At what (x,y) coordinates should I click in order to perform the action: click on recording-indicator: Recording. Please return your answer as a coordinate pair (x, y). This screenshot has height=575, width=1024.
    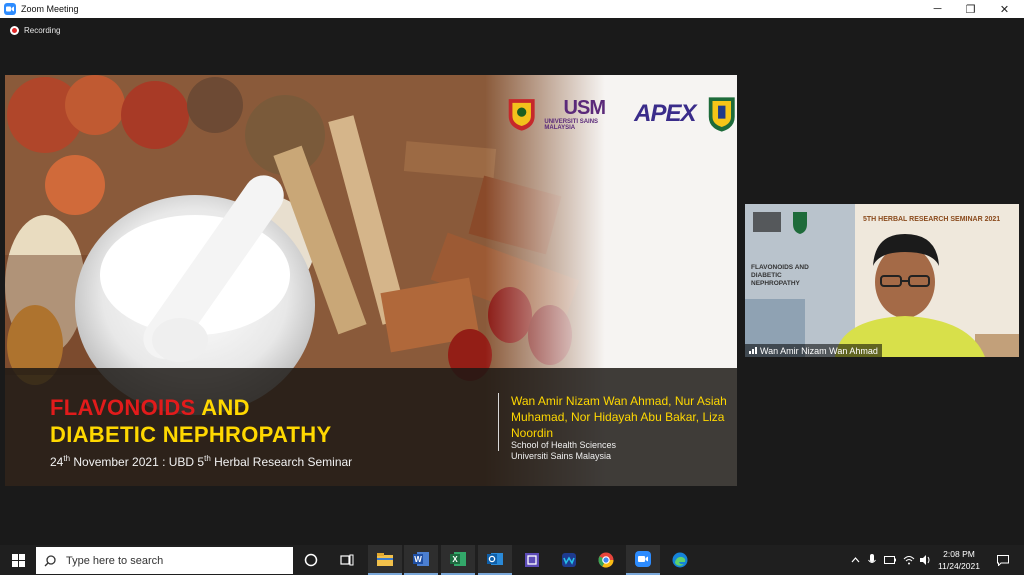
    Looking at the image, I should click on (35, 30).